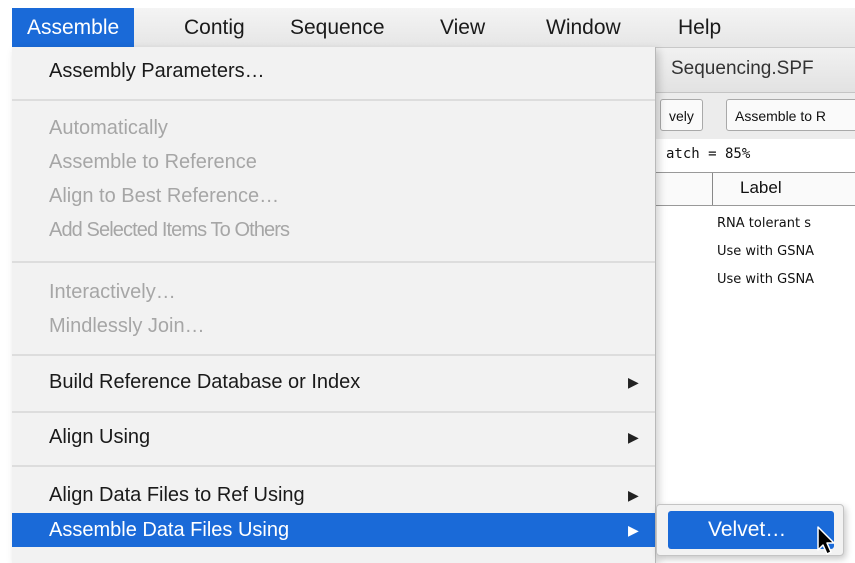 The height and width of the screenshot is (563, 855). Describe the element at coordinates (73, 27) in the screenshot. I see `menu-assemble: Assemble` at that location.